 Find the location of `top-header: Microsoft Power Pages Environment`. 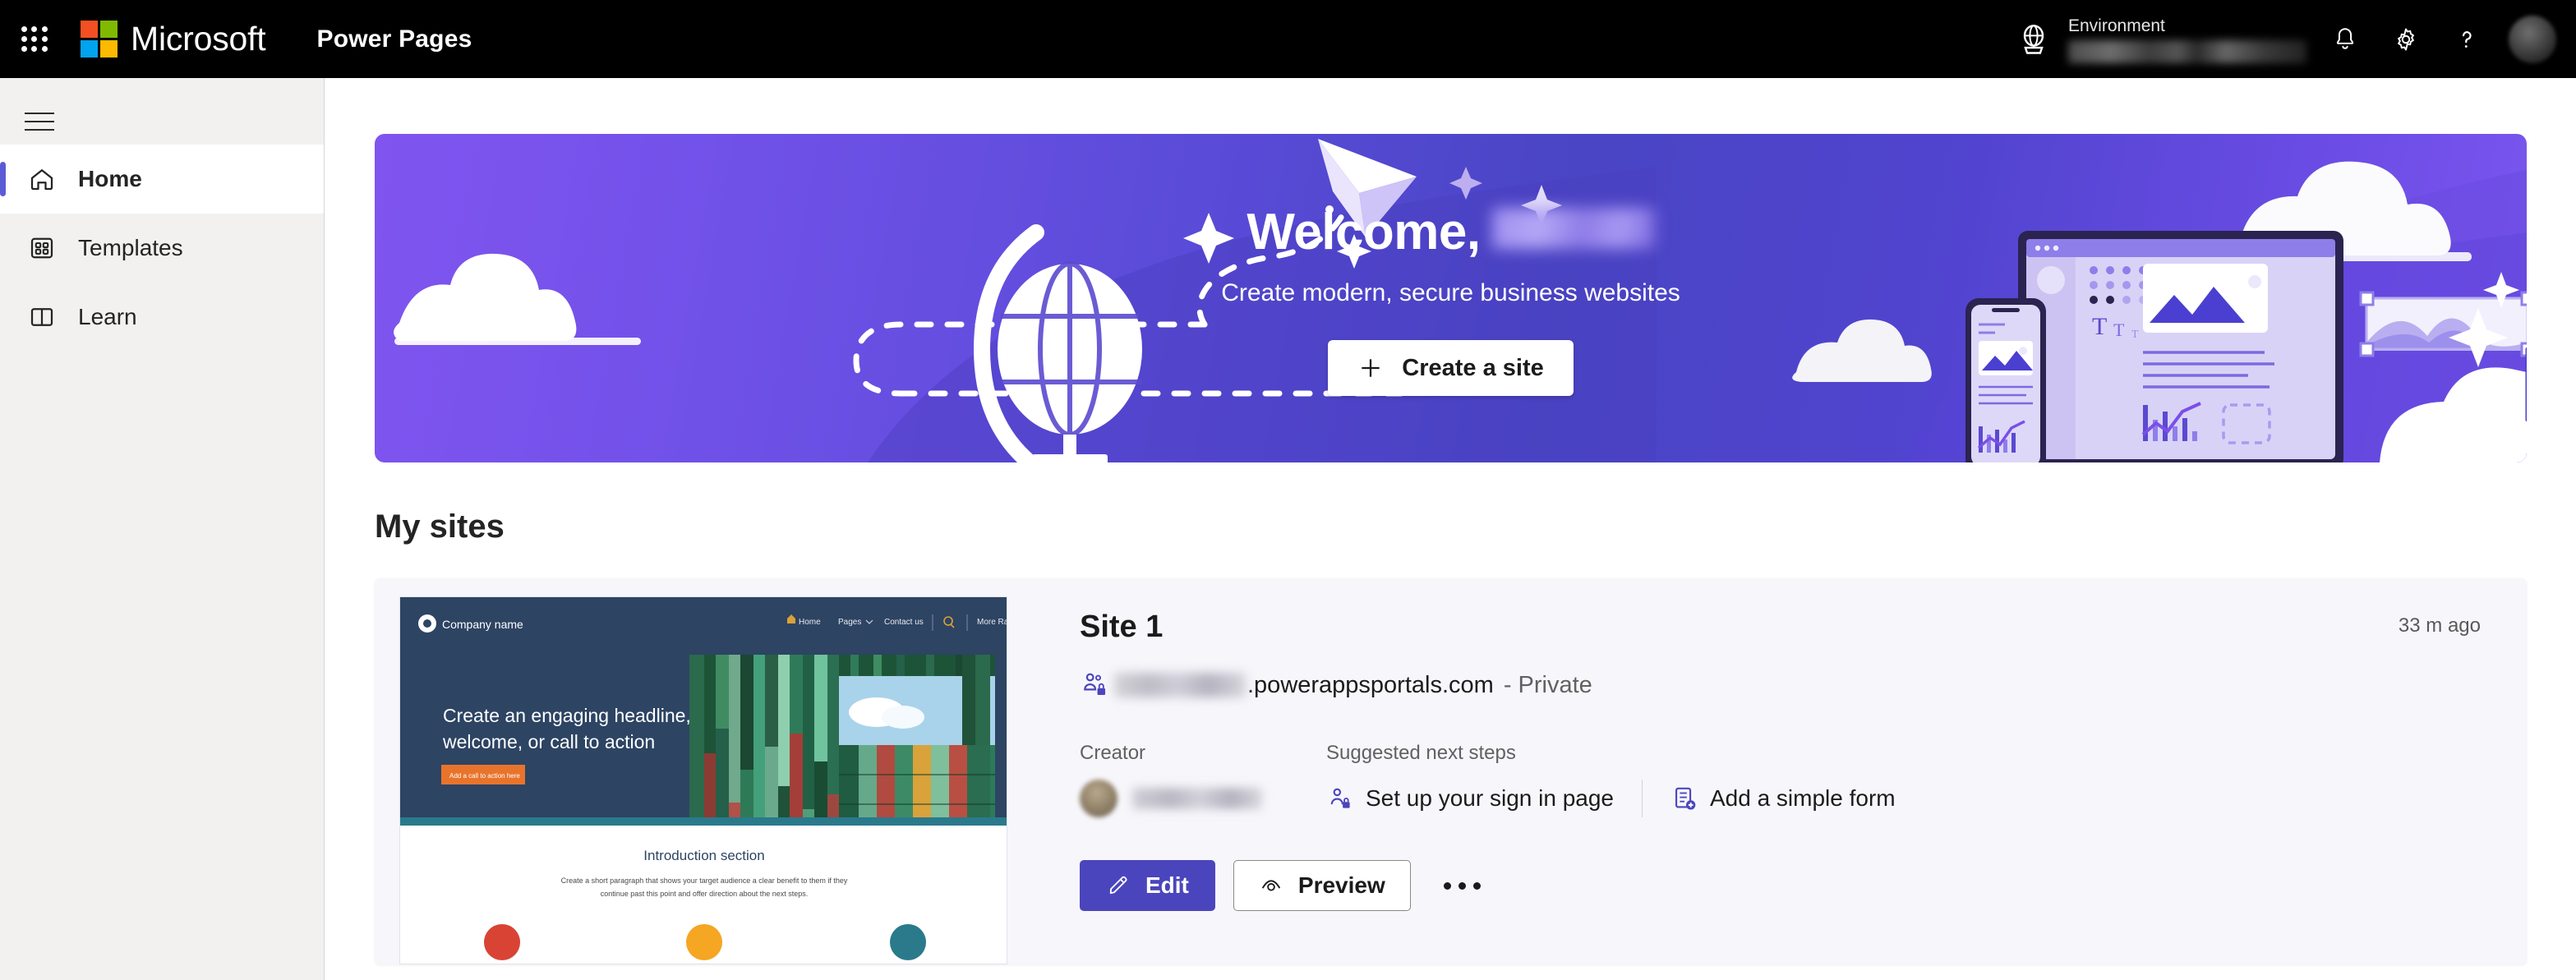

top-header: Microsoft Power Pages Environment is located at coordinates (1288, 39).